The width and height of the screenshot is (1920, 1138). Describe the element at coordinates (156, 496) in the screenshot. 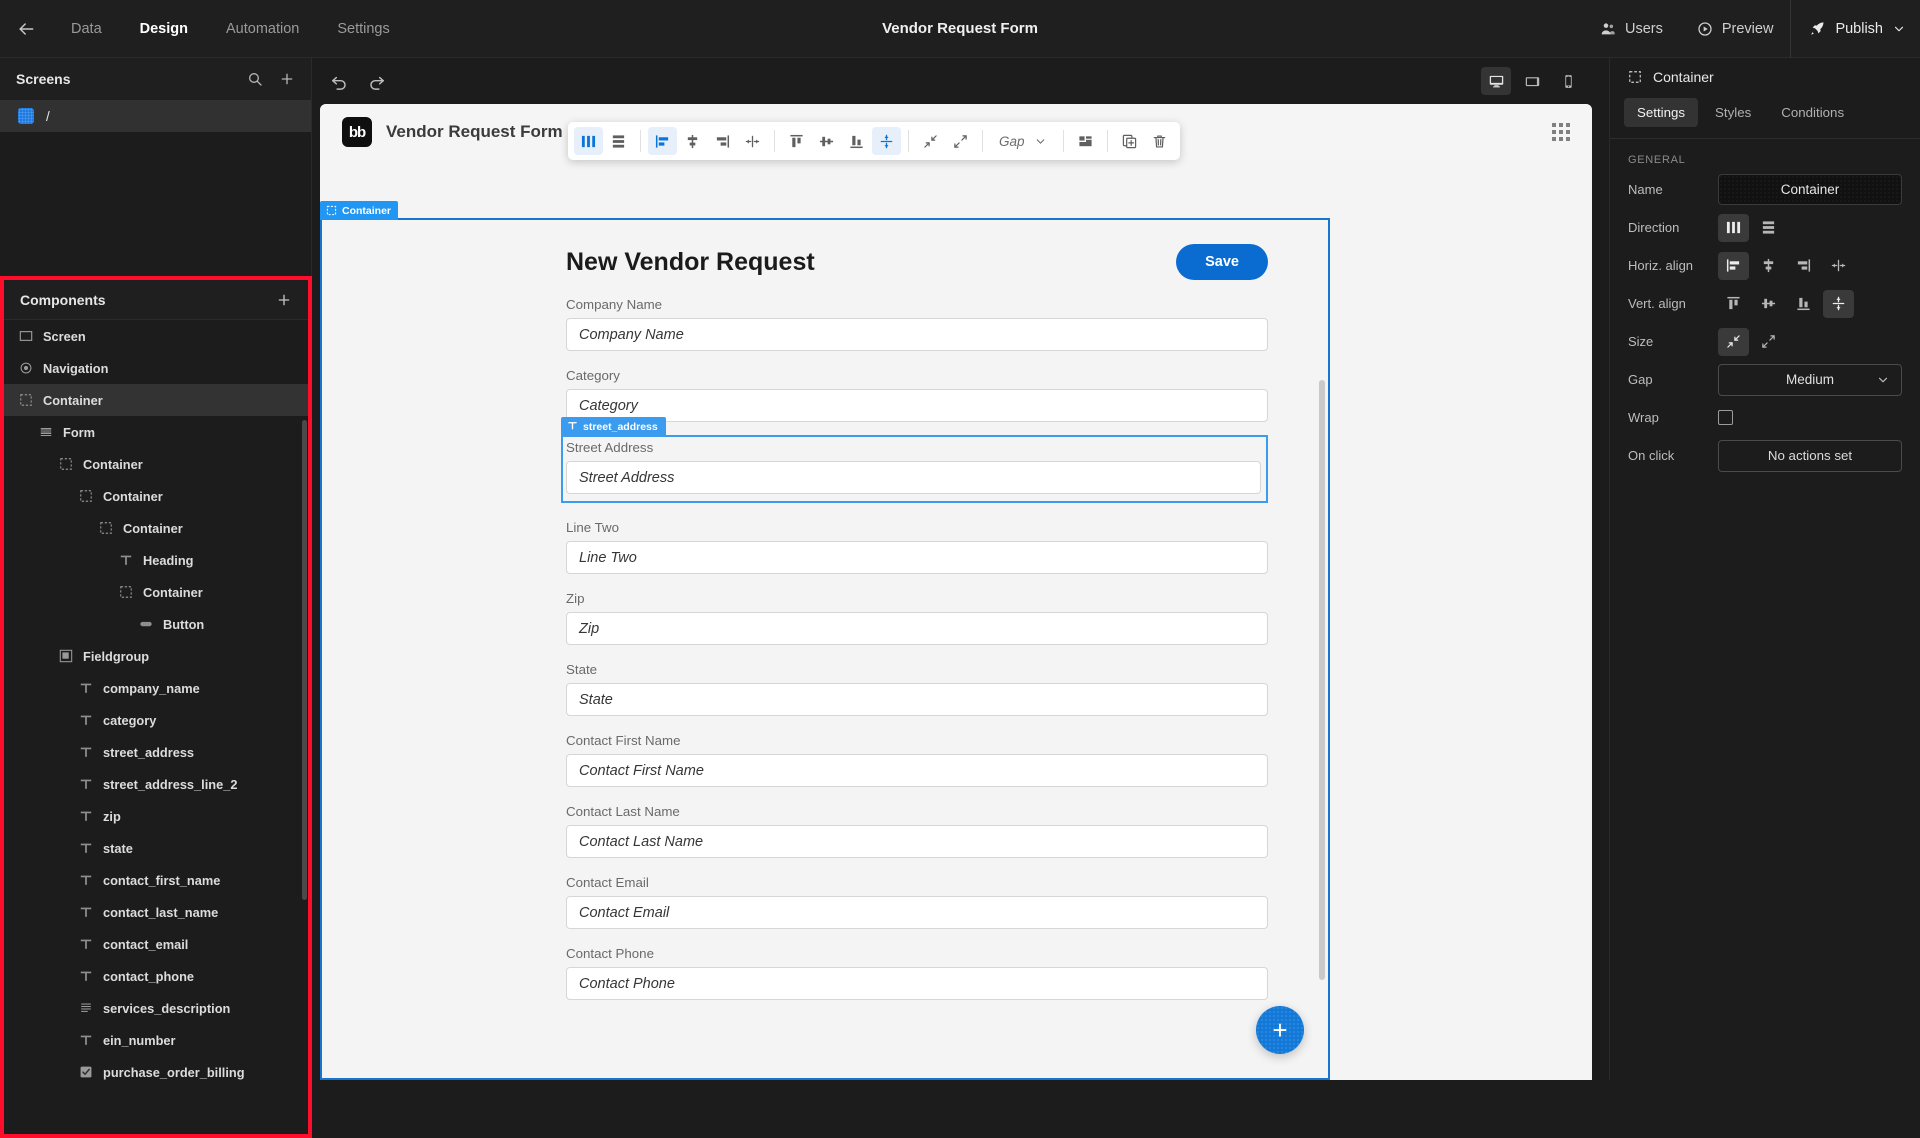

I see `tree-item-container-5: Container` at that location.